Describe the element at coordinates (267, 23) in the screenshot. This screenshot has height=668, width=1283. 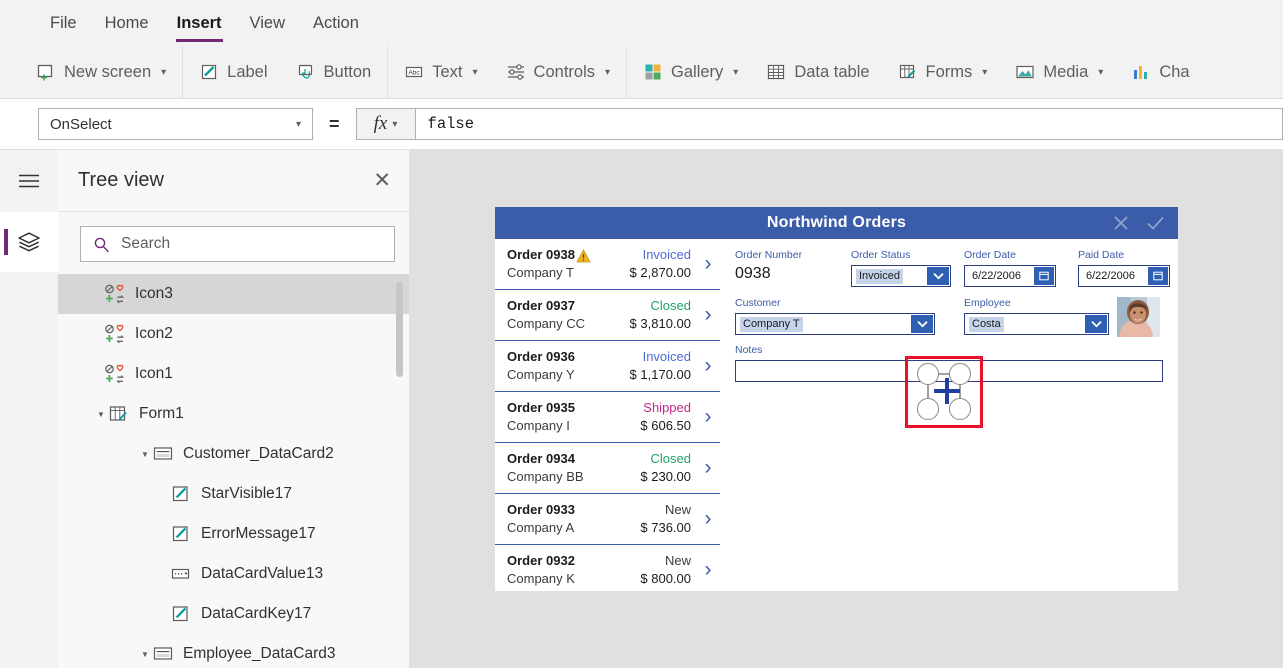
I see `menu-tab-view: View` at that location.